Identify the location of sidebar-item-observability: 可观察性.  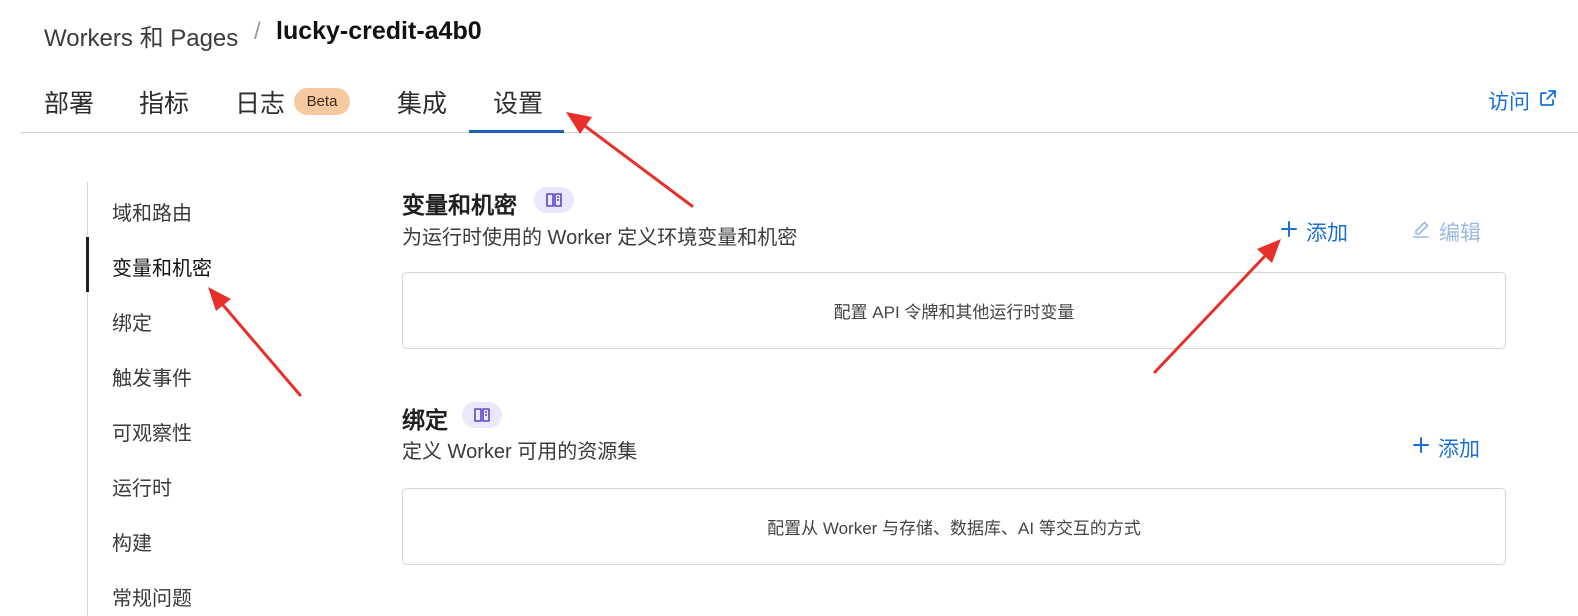
(152, 431).